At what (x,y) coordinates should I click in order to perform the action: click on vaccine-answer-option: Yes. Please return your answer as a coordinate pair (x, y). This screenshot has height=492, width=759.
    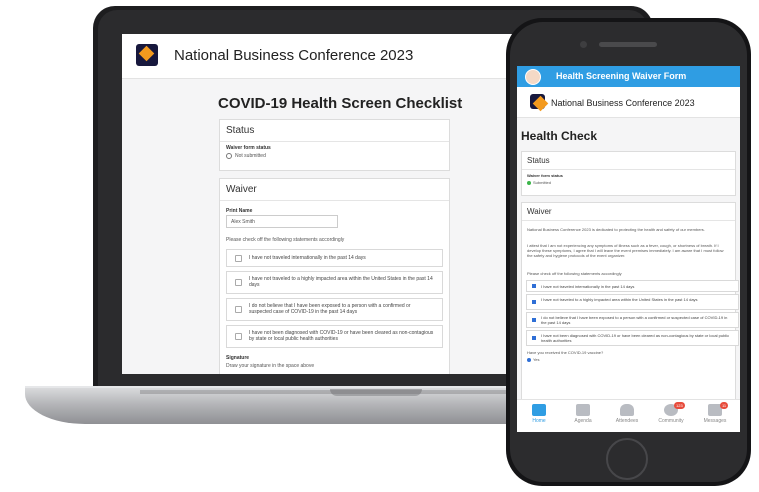
    Looking at the image, I should click on (533, 359).